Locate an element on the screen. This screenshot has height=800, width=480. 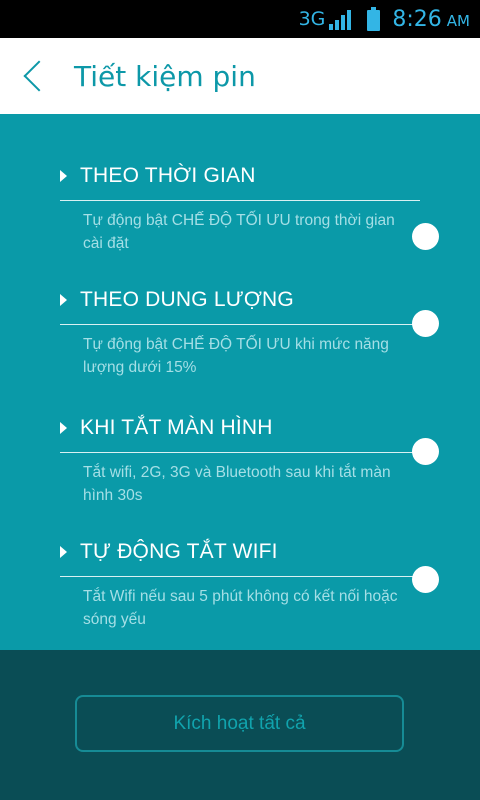
section-header: THEO THỜI GIAN is located at coordinates (250, 176).